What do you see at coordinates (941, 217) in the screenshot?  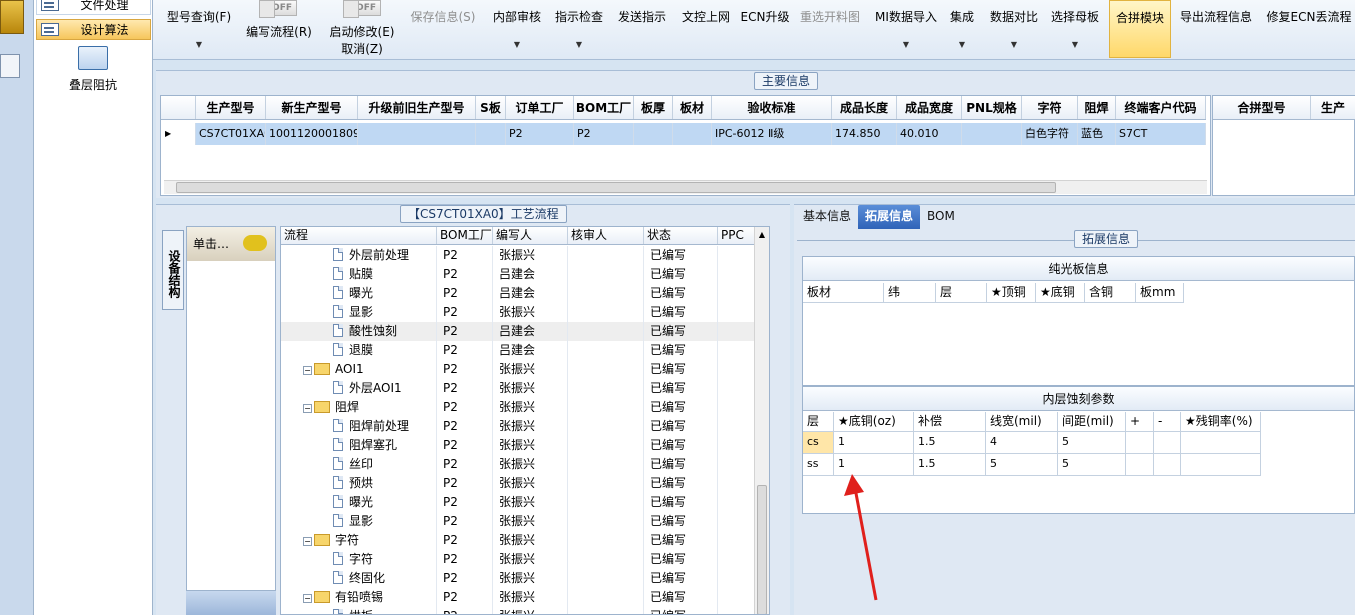 I see `tab-bom: BOM` at bounding box center [941, 217].